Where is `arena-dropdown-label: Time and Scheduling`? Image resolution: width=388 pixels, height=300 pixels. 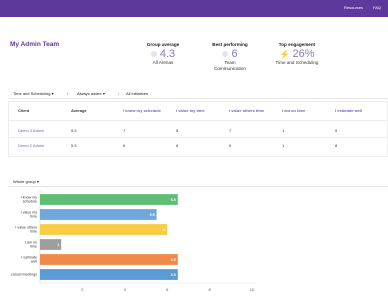 arena-dropdown-label: Time and Scheduling is located at coordinates (32, 93).